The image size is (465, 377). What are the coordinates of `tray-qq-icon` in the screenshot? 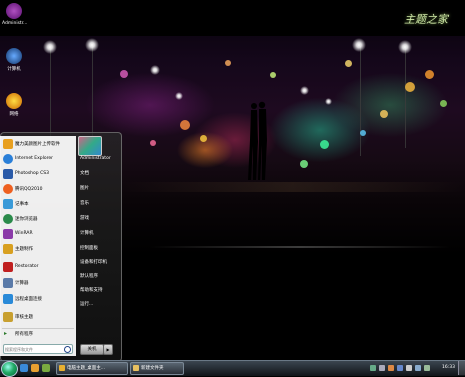 It's located at (391, 368).